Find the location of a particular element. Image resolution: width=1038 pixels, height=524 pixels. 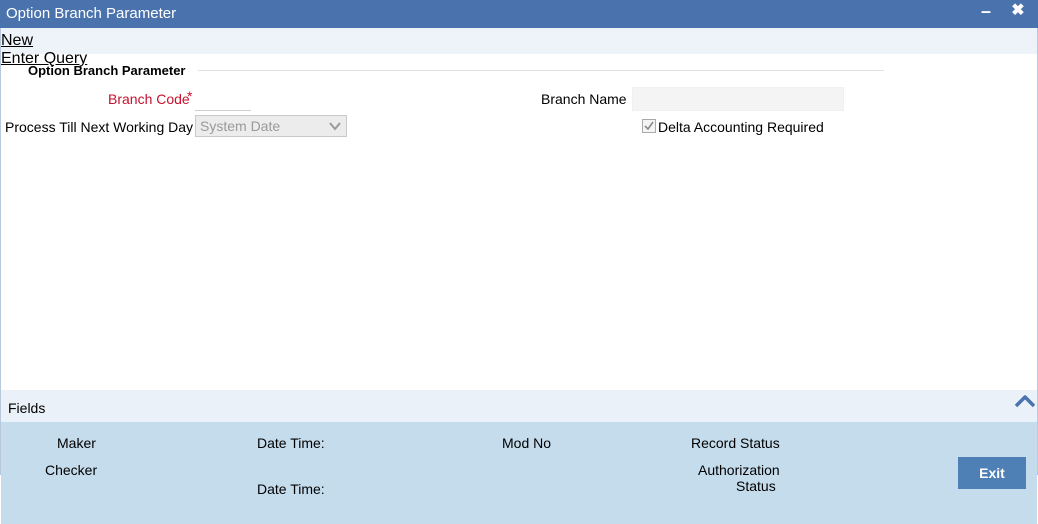

authorization-status-label: Status is located at coordinates (756, 486).